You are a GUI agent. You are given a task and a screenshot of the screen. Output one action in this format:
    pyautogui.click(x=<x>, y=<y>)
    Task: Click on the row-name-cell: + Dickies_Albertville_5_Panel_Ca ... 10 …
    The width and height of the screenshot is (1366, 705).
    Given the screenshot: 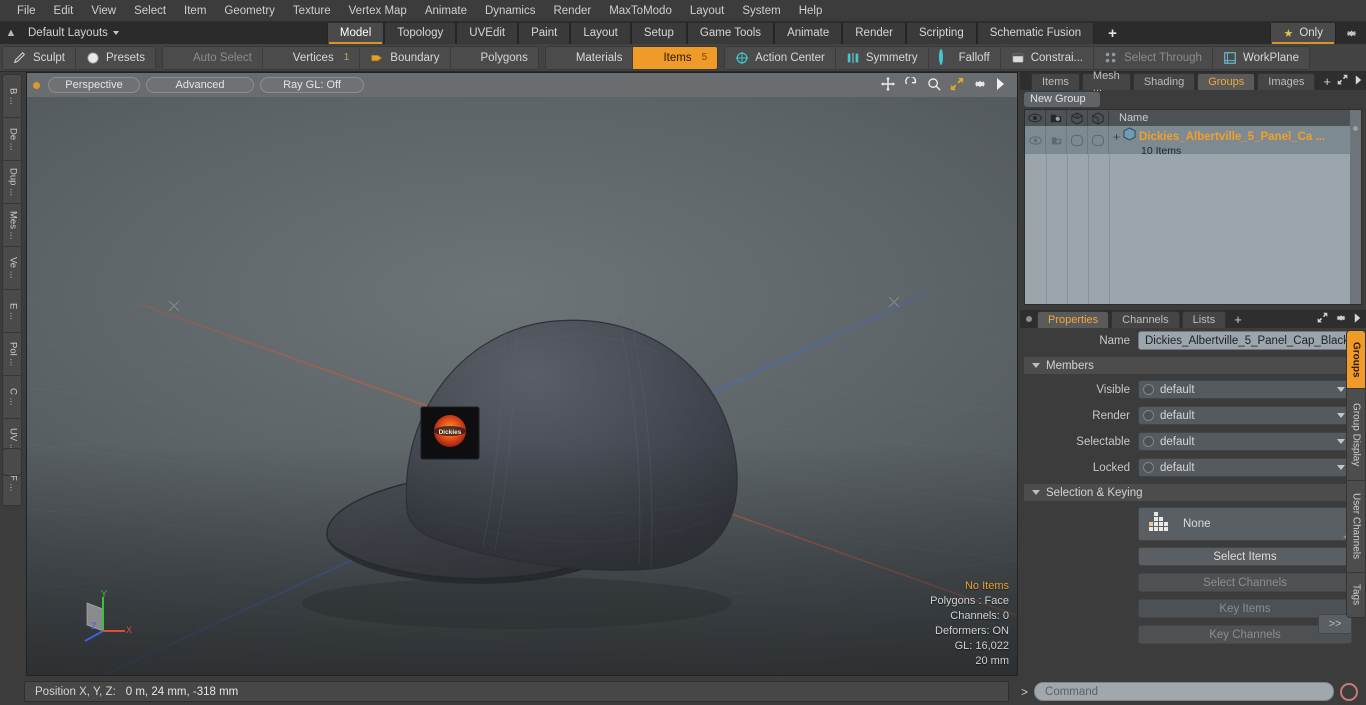 What is the action you would take?
    pyautogui.click(x=1235, y=141)
    